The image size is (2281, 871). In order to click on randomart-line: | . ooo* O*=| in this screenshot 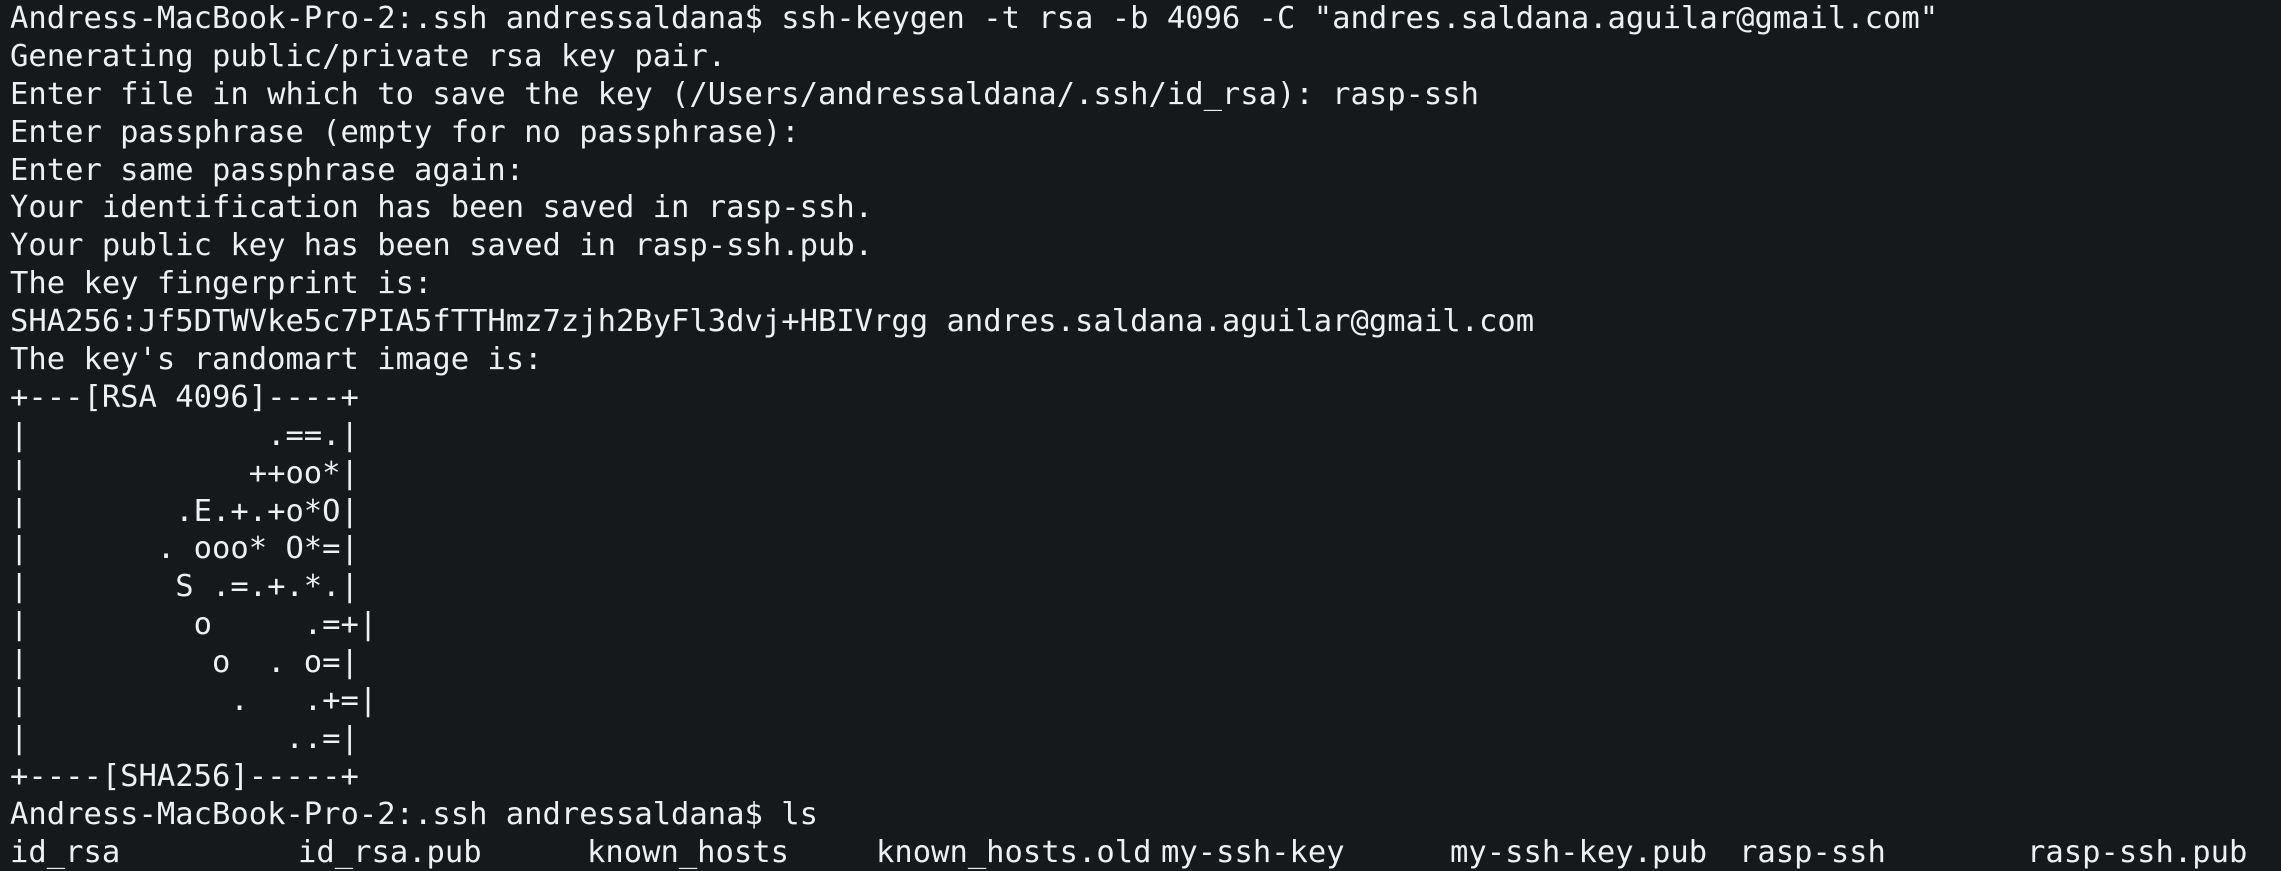, I will do `click(184, 549)`.